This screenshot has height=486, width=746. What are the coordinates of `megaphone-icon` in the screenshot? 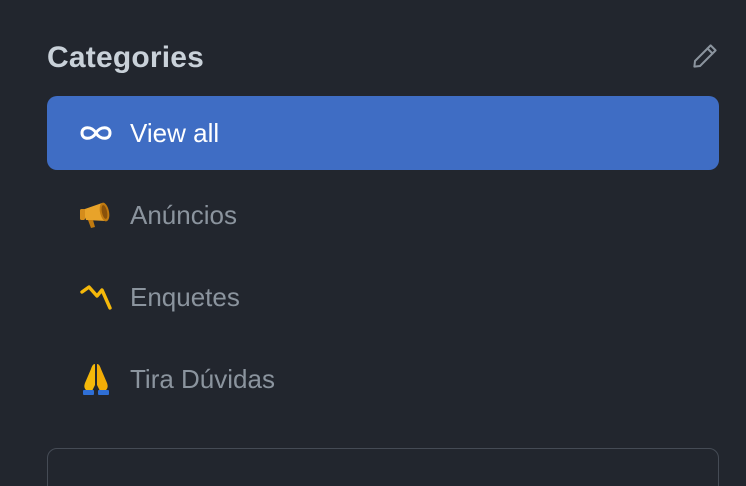 It's located at (97, 215).